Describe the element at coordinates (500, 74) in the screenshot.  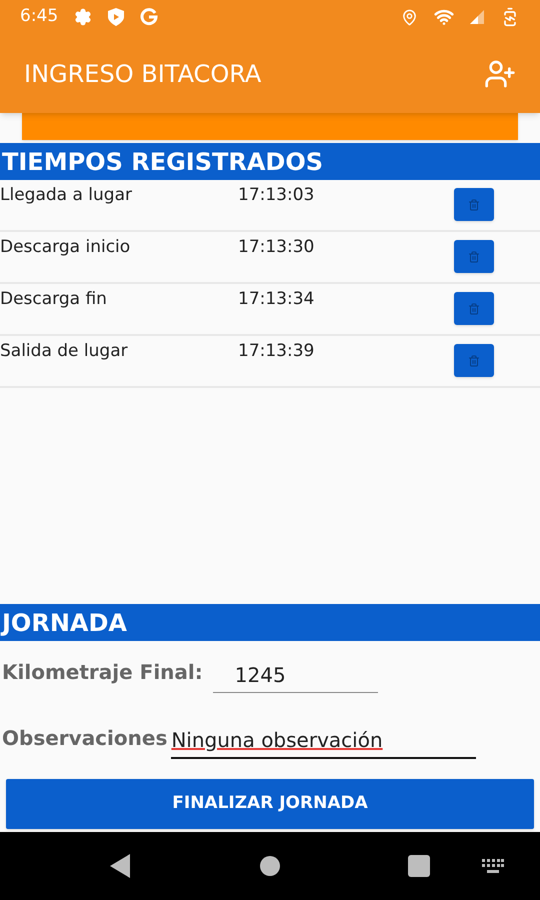
I see `add-person-icon` at that location.